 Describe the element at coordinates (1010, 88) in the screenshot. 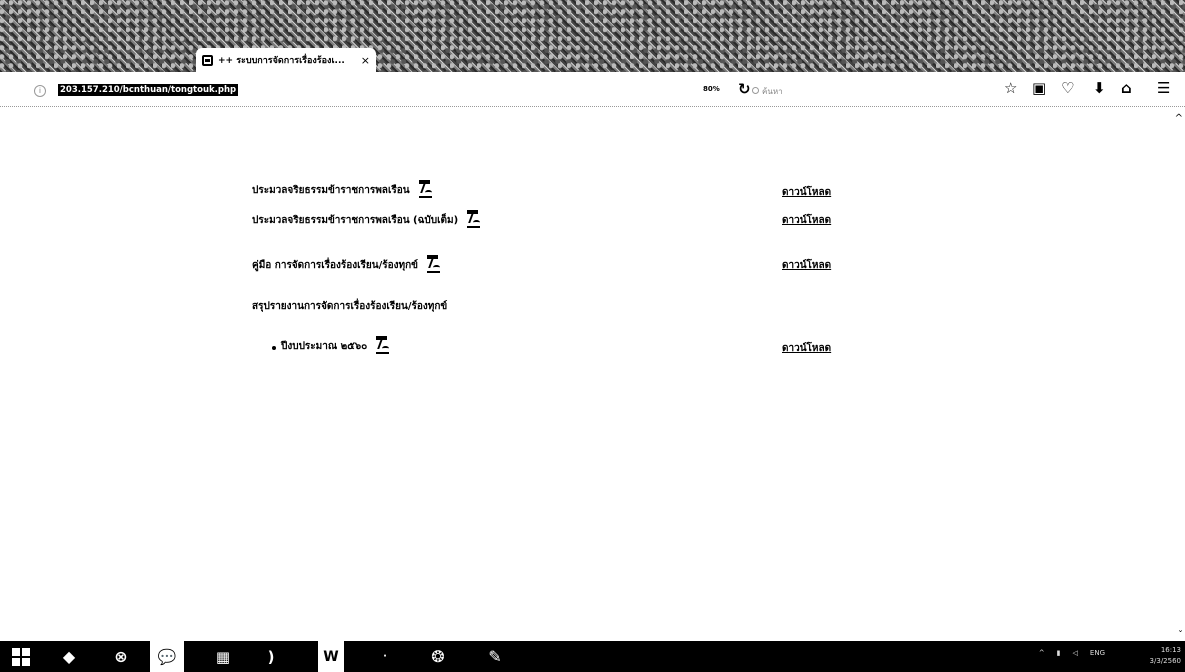

I see `bookmark-star-icon: ☆` at that location.